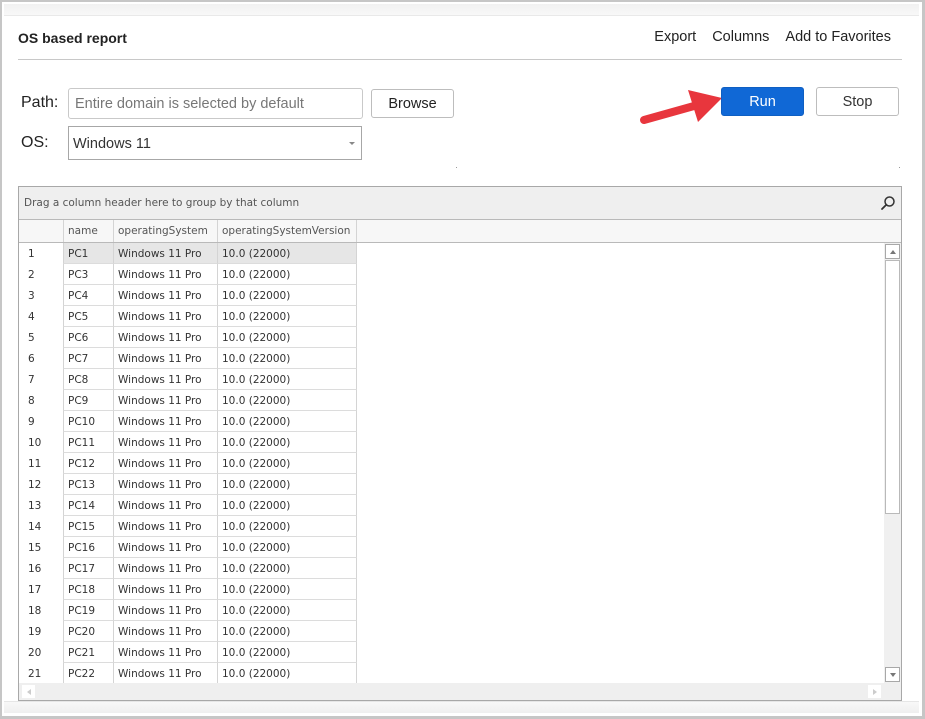  I want to click on path-input, so click(215, 103).